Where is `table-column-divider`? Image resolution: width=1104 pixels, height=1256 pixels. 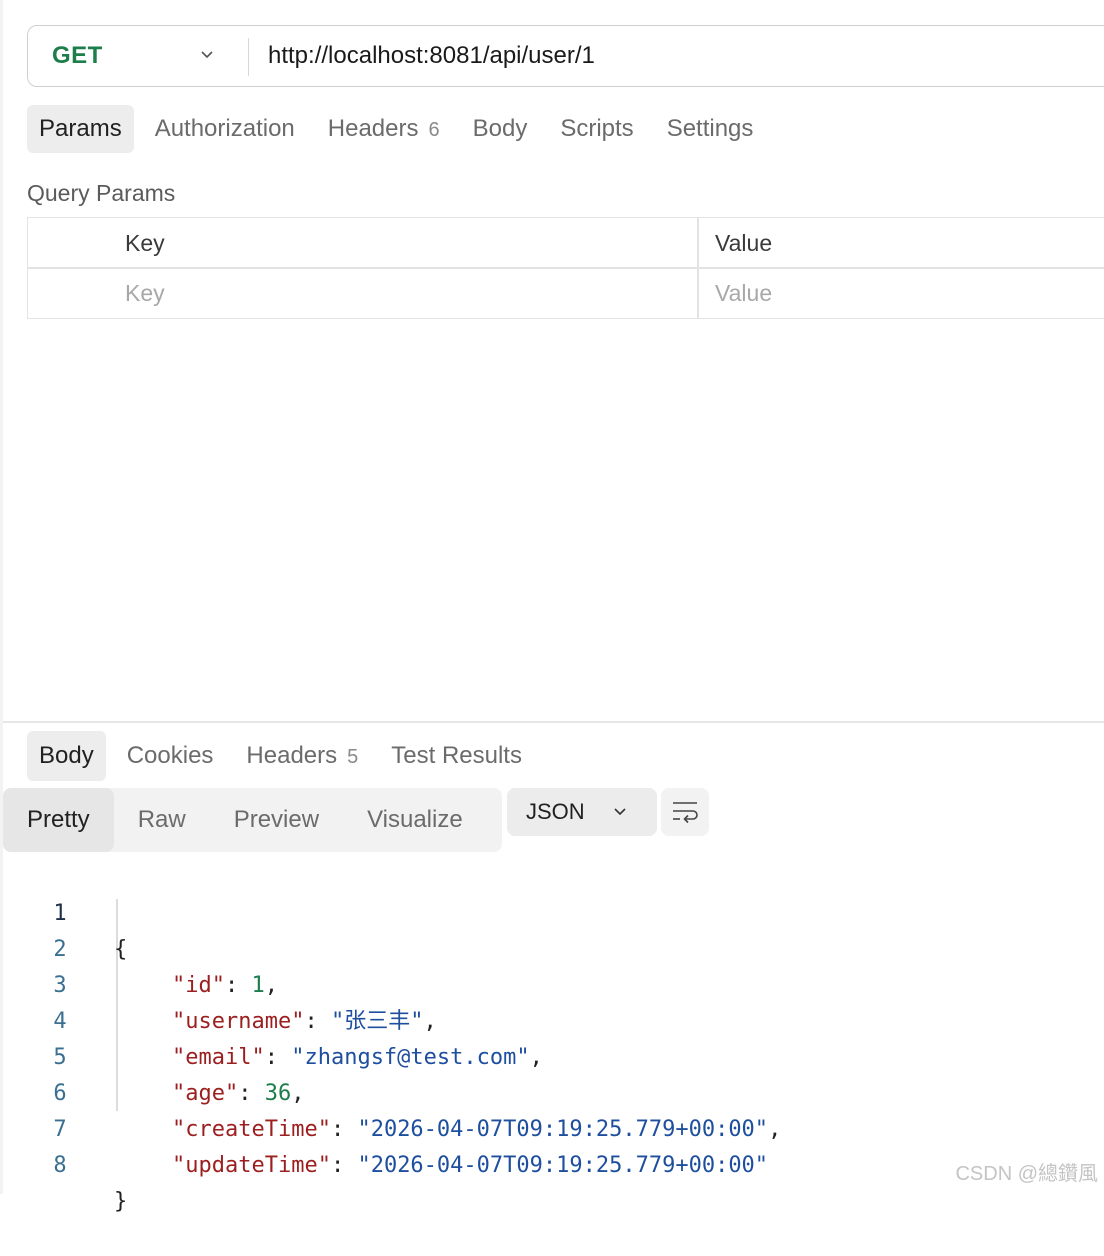
table-column-divider is located at coordinates (698, 268).